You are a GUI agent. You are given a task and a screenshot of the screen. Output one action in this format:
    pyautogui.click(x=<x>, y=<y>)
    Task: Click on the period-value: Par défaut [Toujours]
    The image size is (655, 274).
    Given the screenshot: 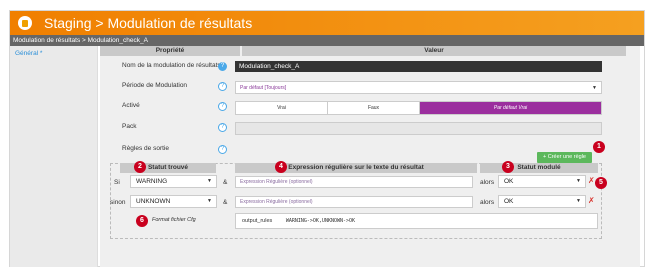 What is the action you would take?
    pyautogui.click(x=263, y=88)
    